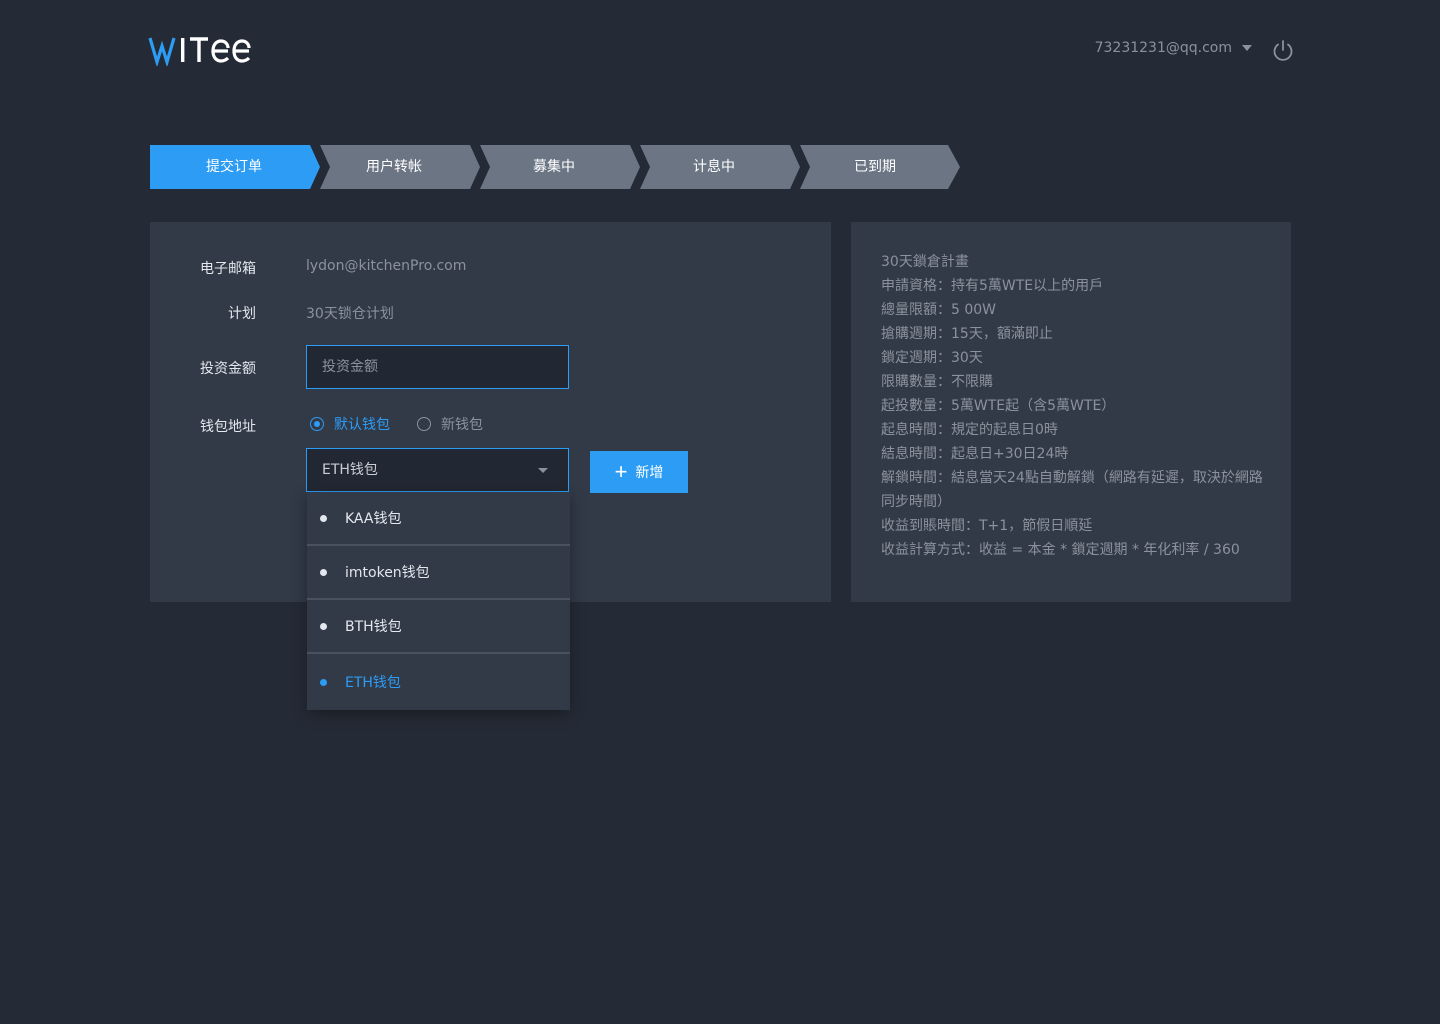 The width and height of the screenshot is (1440, 1024). I want to click on wallet-option-eth: ETH钱包, so click(438, 682).